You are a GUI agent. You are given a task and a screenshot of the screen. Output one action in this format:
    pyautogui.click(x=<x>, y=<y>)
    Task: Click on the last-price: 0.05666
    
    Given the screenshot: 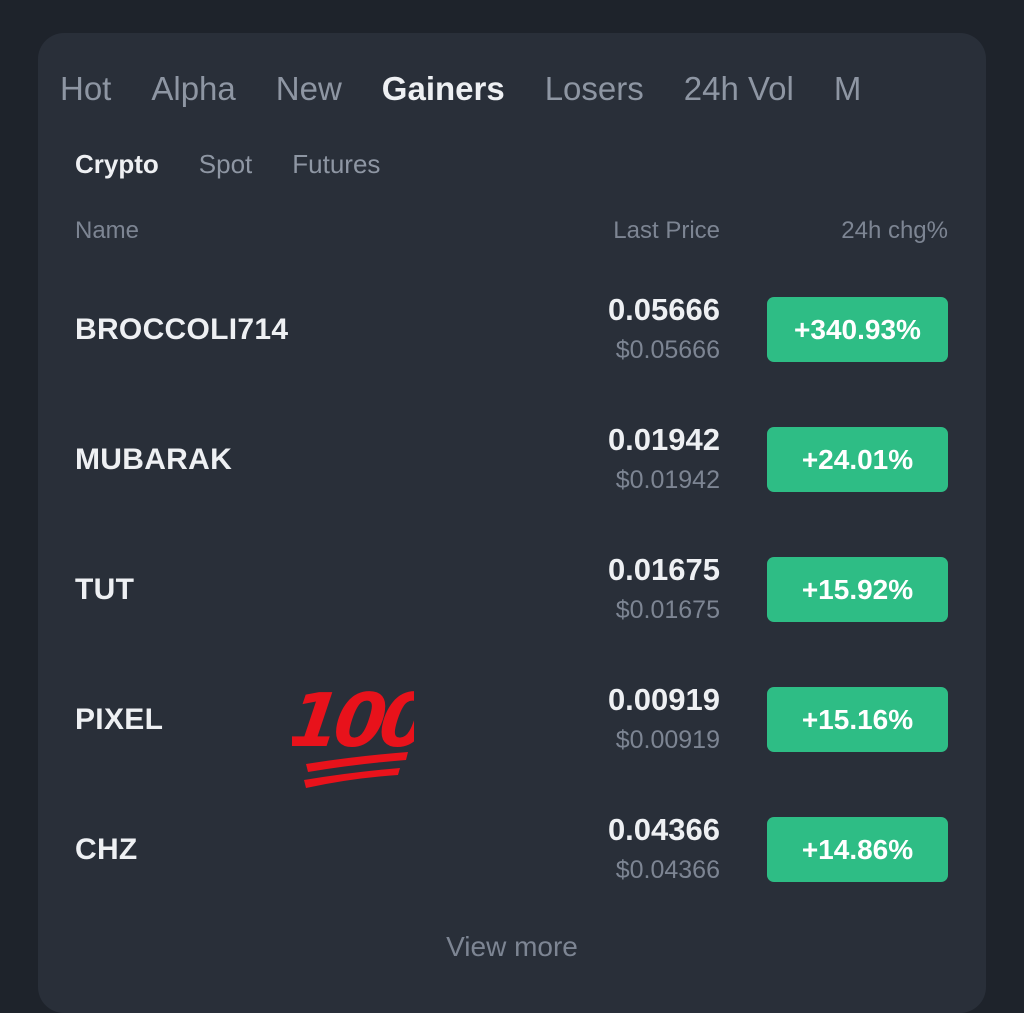 What is the action you would take?
    pyautogui.click(x=663, y=309)
    